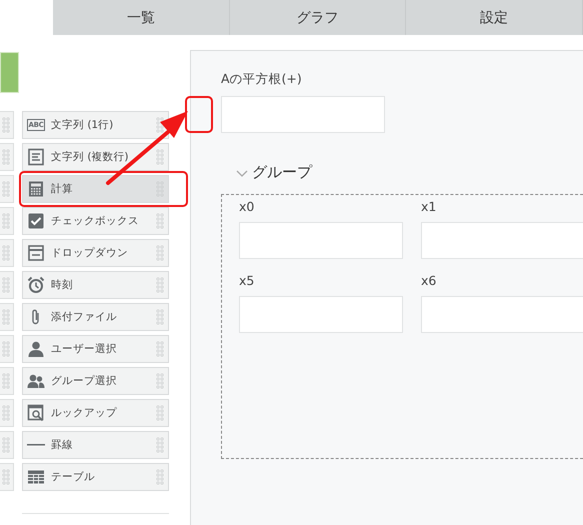  What do you see at coordinates (95, 317) in the screenshot?
I see `palette-item: 添付ファイル` at bounding box center [95, 317].